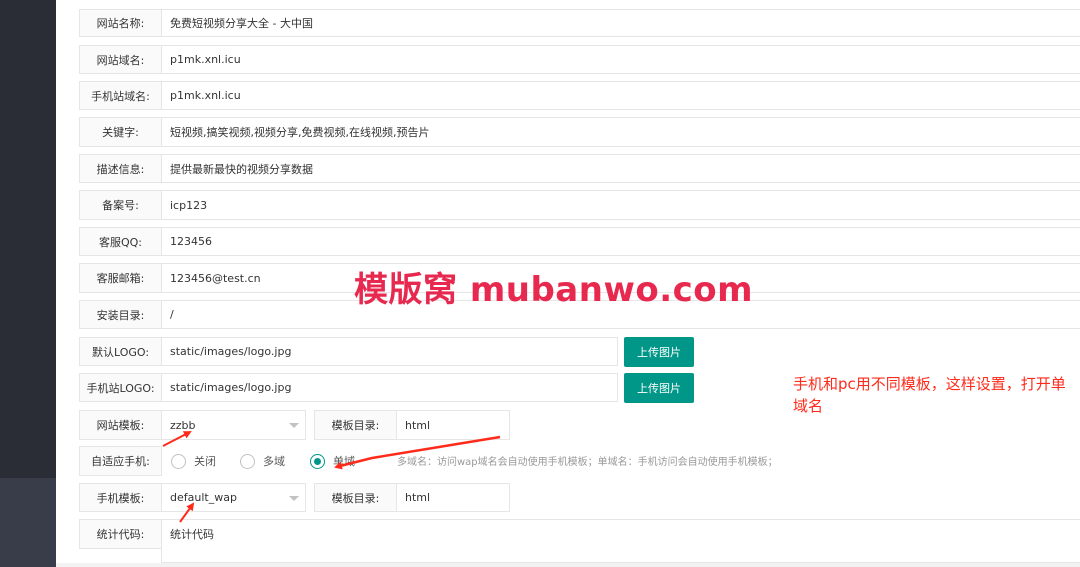 The image size is (1080, 567). Describe the element at coordinates (568, 565) in the screenshot. I see `panel-bottom-border` at that location.